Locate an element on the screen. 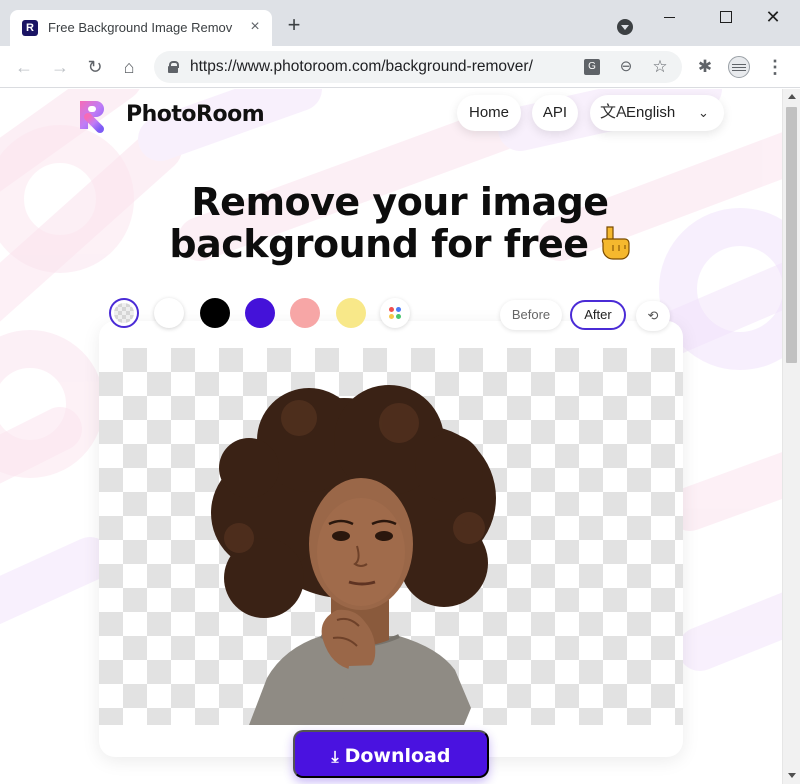 Image resolution: width=800 pixels, height=784 pixels. swatch-pink is located at coordinates (305, 313).